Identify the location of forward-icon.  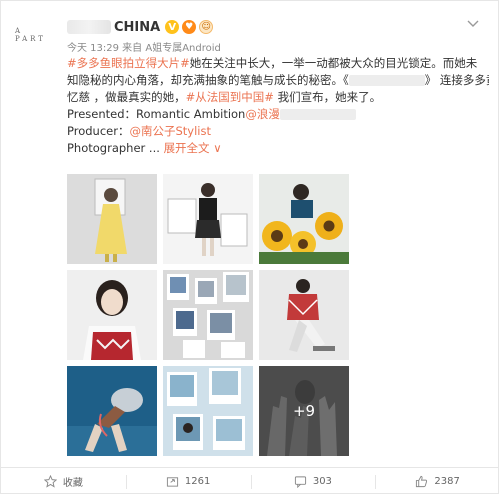
(172, 482).